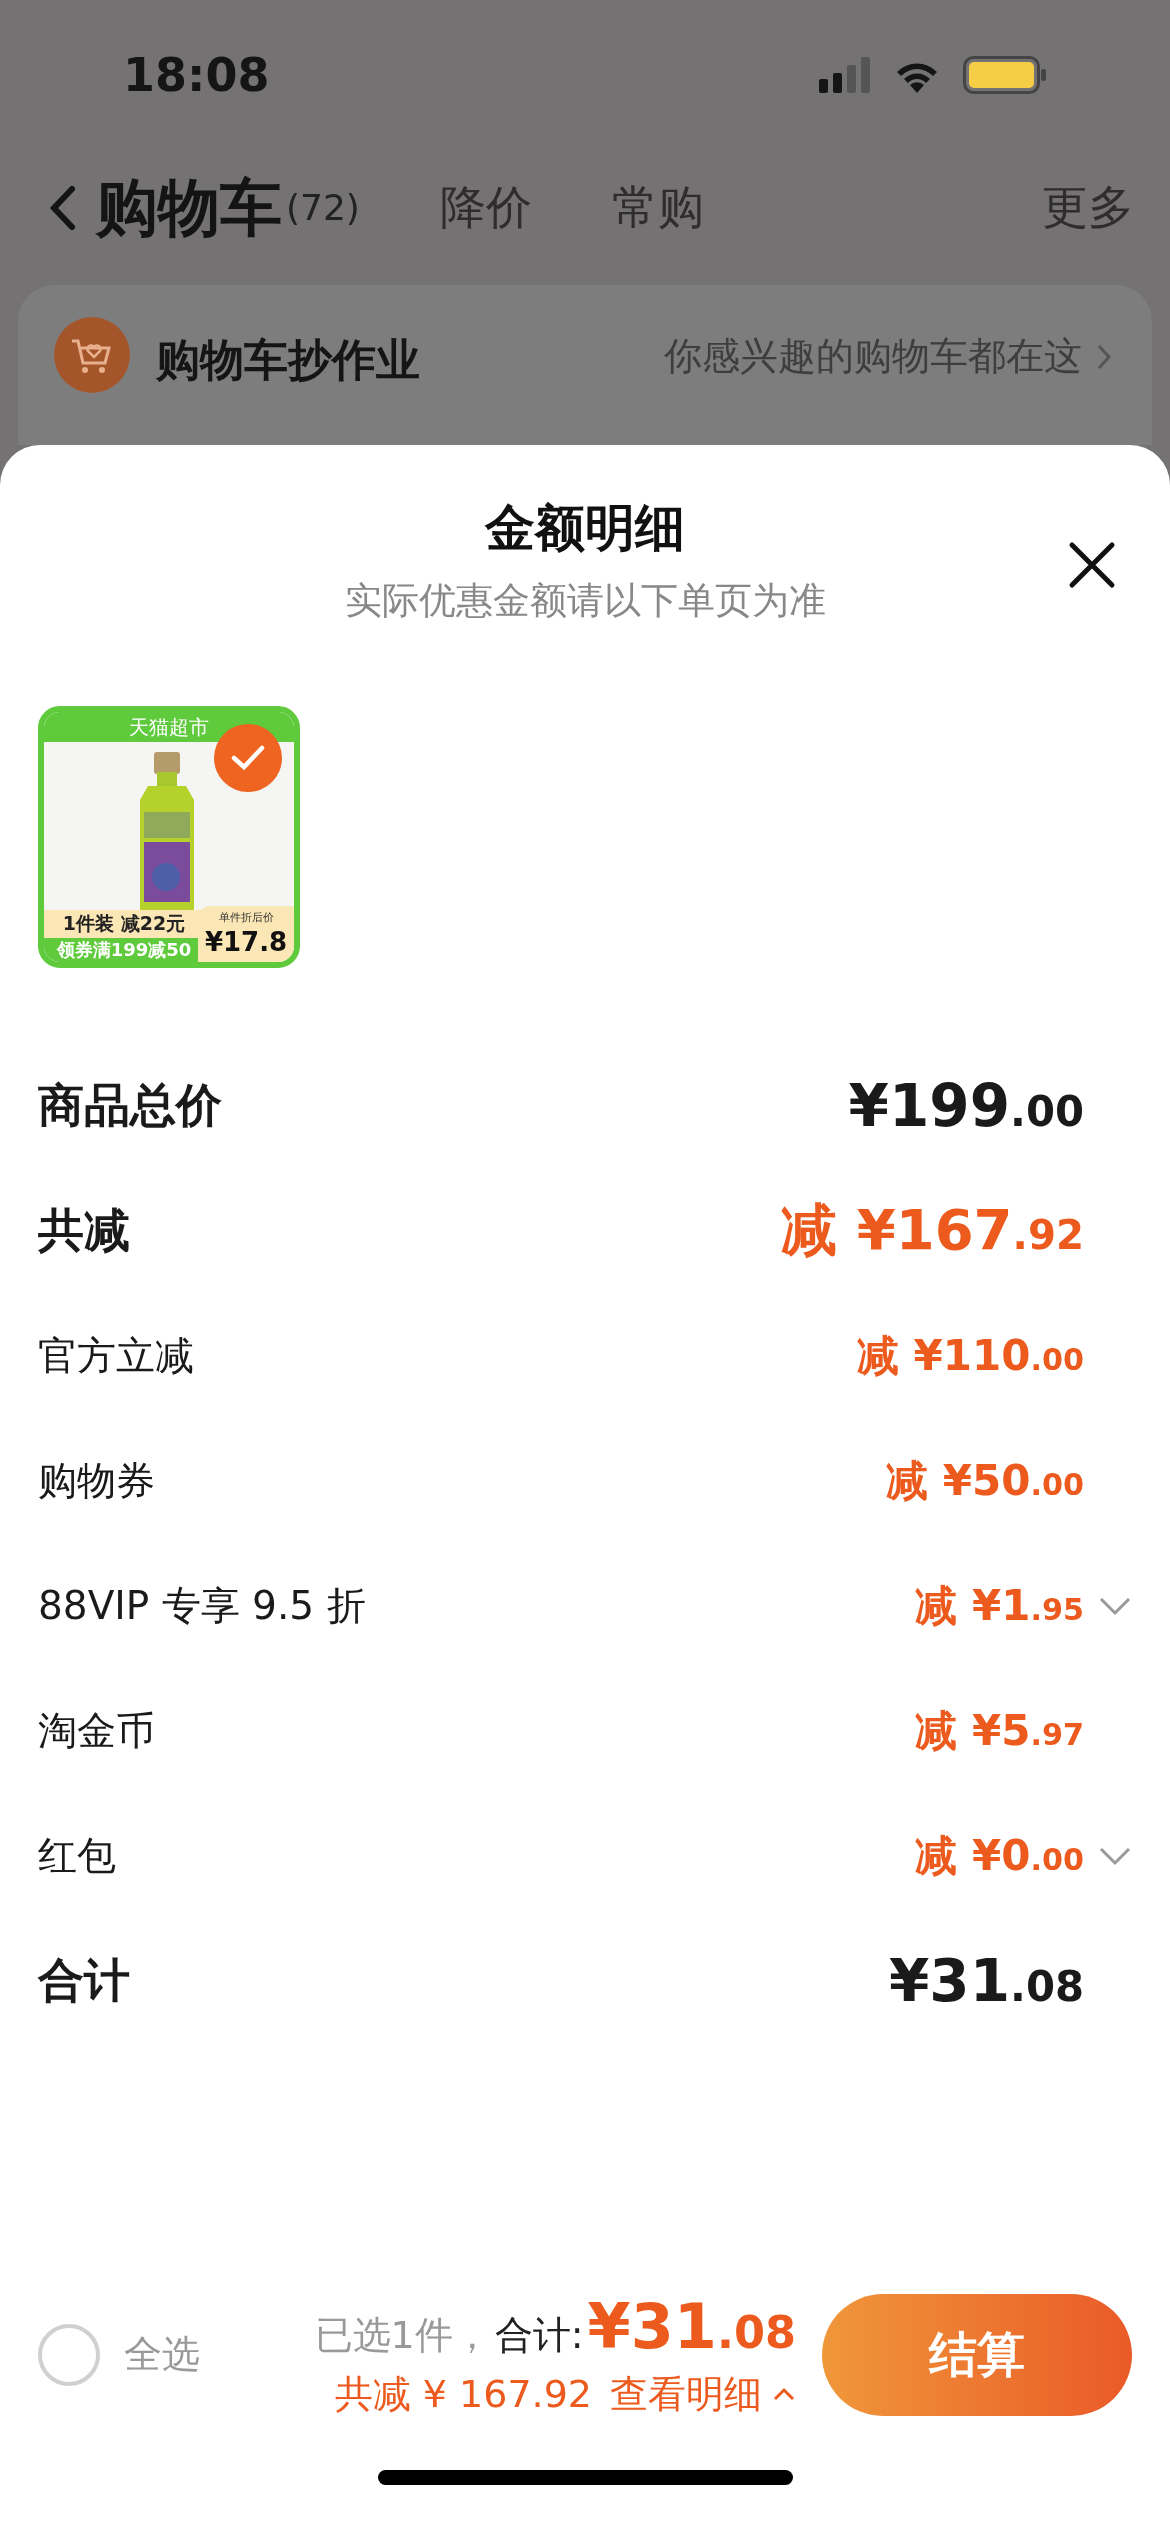  What do you see at coordinates (96, 1480) in the screenshot?
I see `row-label: 购物券` at bounding box center [96, 1480].